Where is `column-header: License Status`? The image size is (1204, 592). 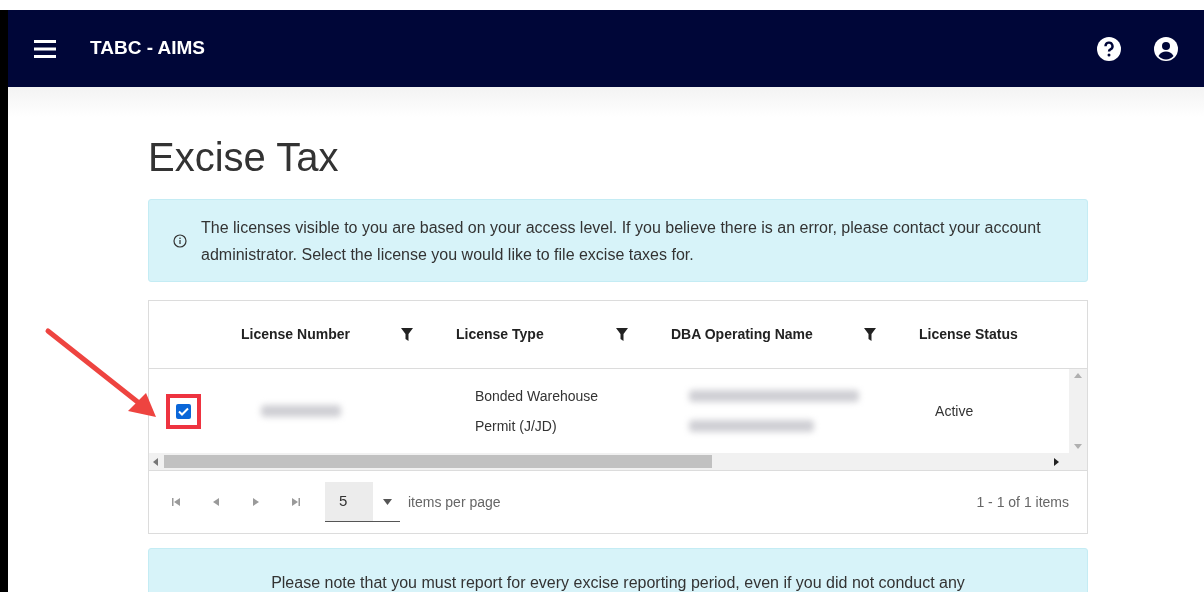
column-header: License Status is located at coordinates (986, 334).